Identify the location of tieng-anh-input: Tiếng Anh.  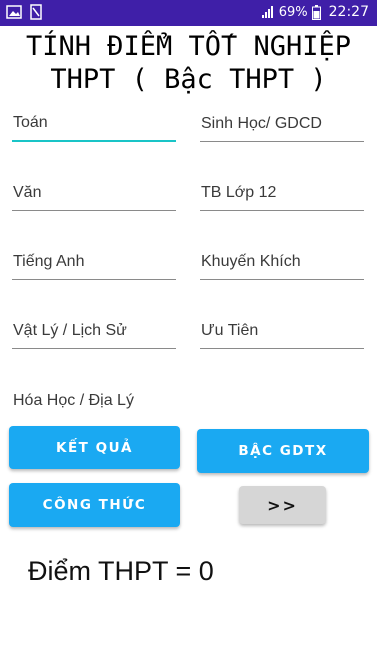
(94, 260).